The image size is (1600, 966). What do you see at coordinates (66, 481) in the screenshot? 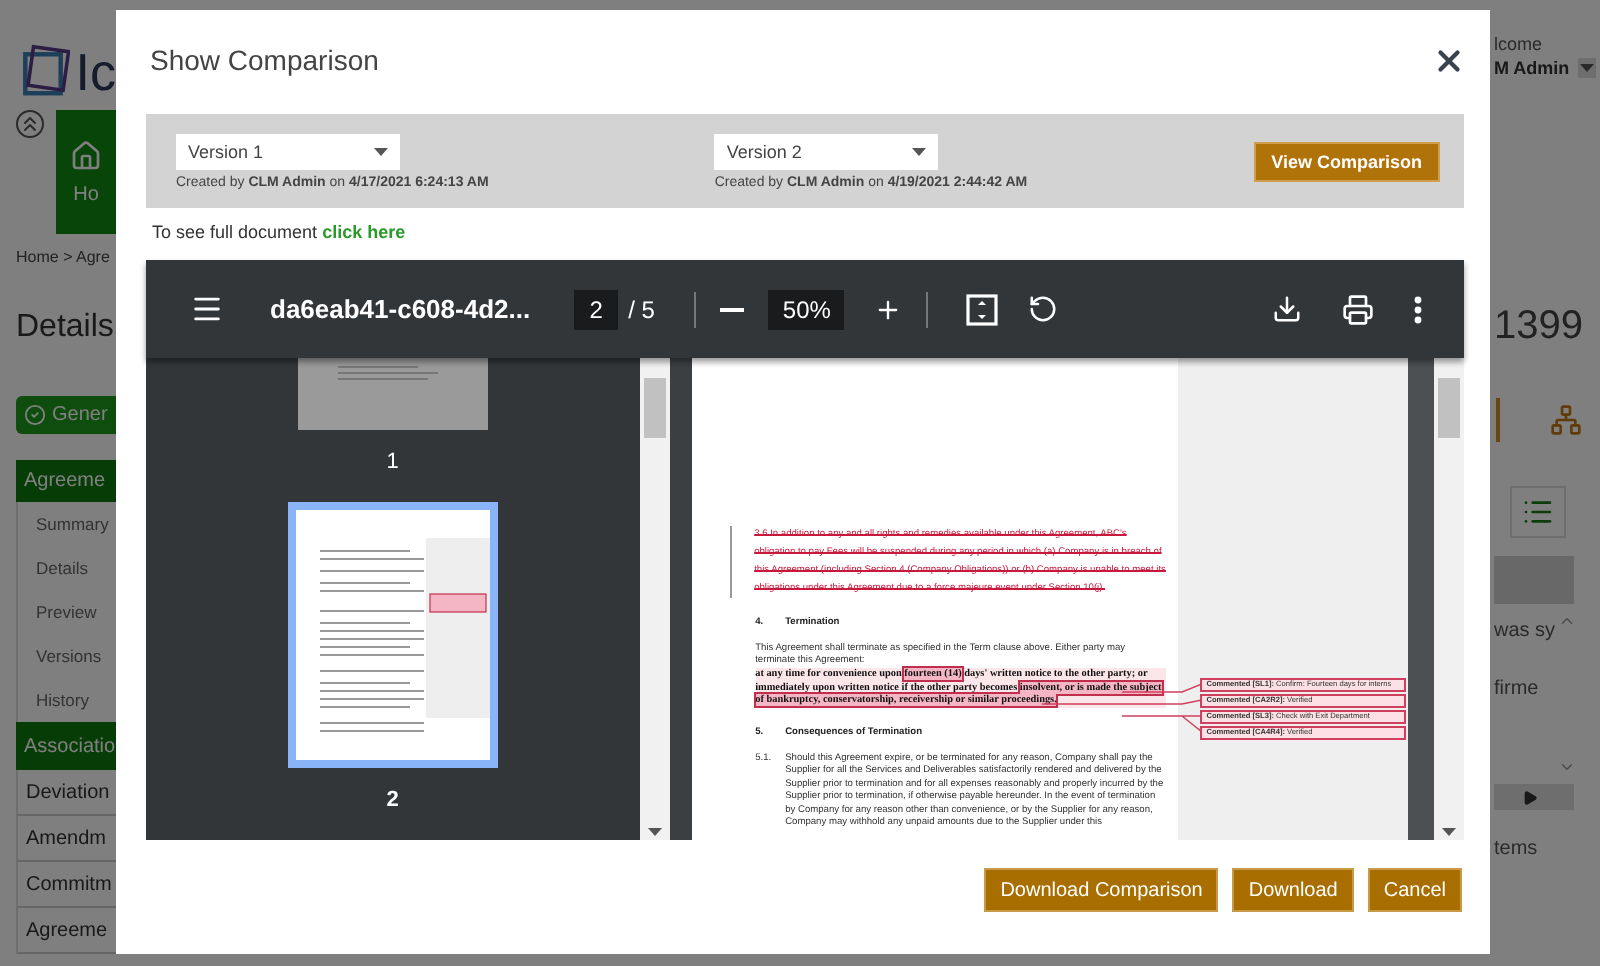
I see `nav-section-header: Agreeme` at bounding box center [66, 481].